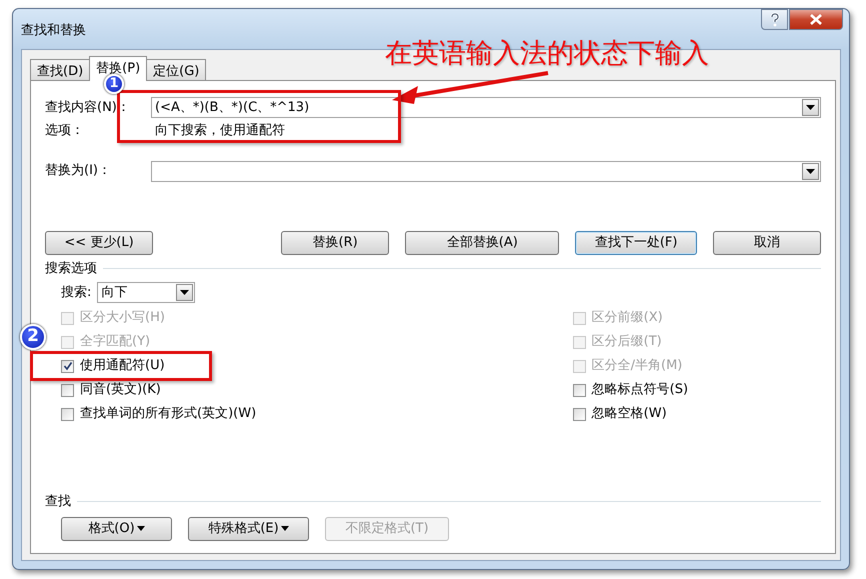 This screenshot has height=579, width=866. Describe the element at coordinates (168, 414) in the screenshot. I see `checkbox-label: 查找单词的所有形式(英文)(W)` at that location.